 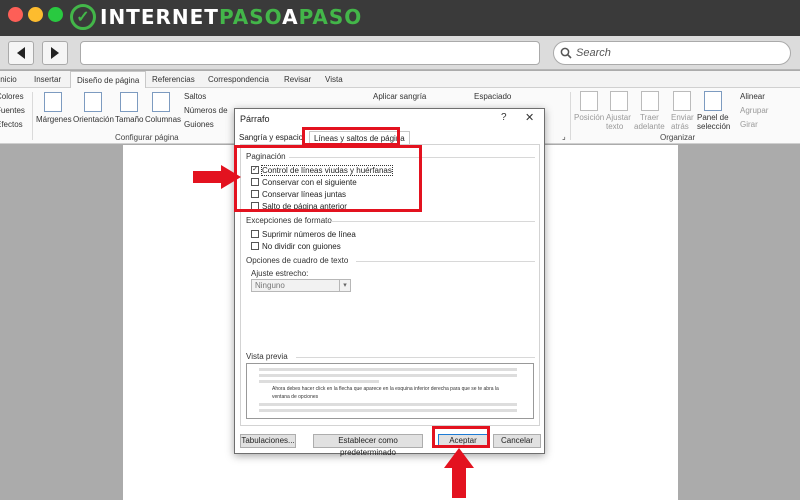 I want to click on search-field: Search, so click(x=672, y=53).